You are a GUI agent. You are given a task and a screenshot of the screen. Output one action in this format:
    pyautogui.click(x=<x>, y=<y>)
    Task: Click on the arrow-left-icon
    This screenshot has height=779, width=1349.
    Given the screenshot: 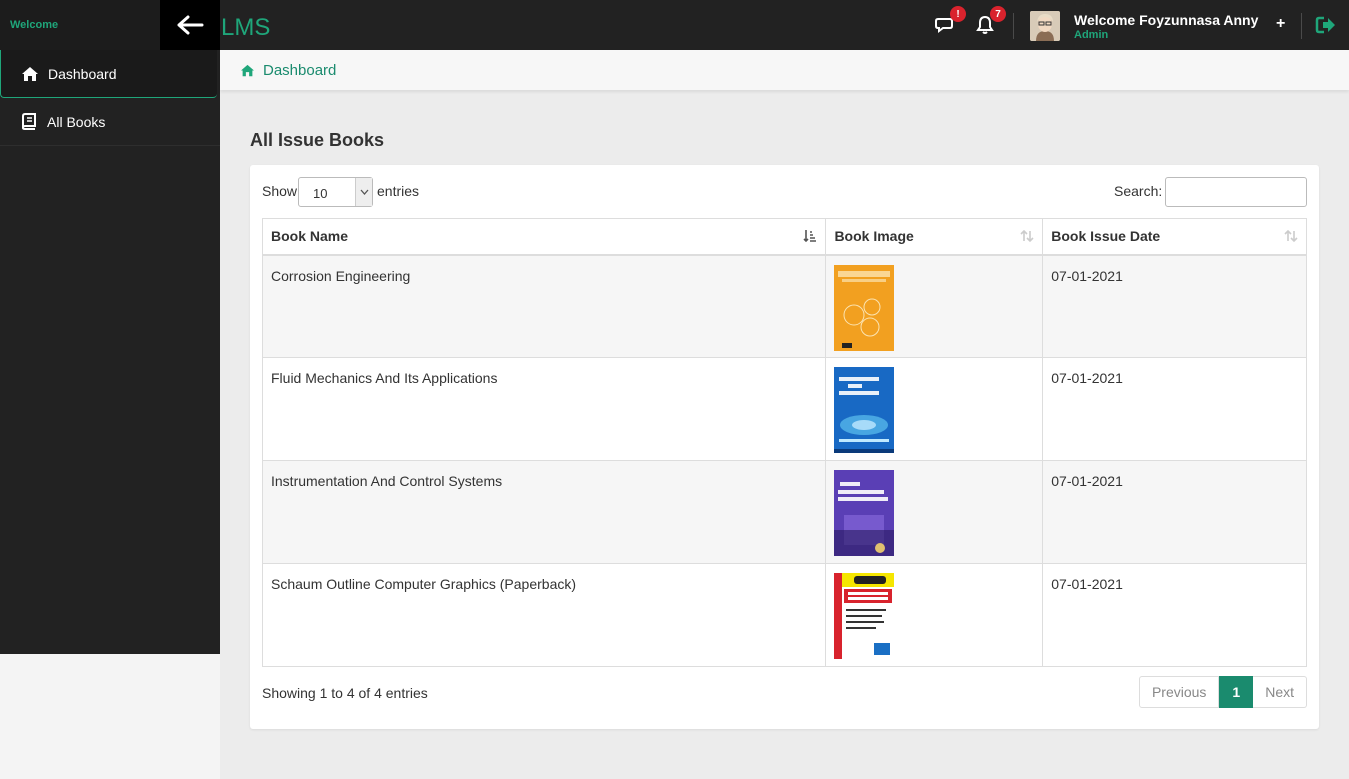 What is the action you would take?
    pyautogui.click(x=190, y=25)
    